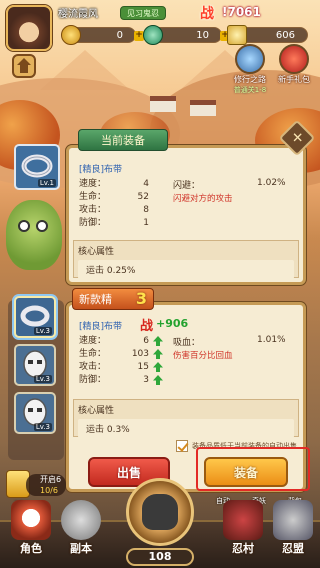 This screenshot has height=568, width=320. I want to click on gold-value: 0, so click(119, 35).